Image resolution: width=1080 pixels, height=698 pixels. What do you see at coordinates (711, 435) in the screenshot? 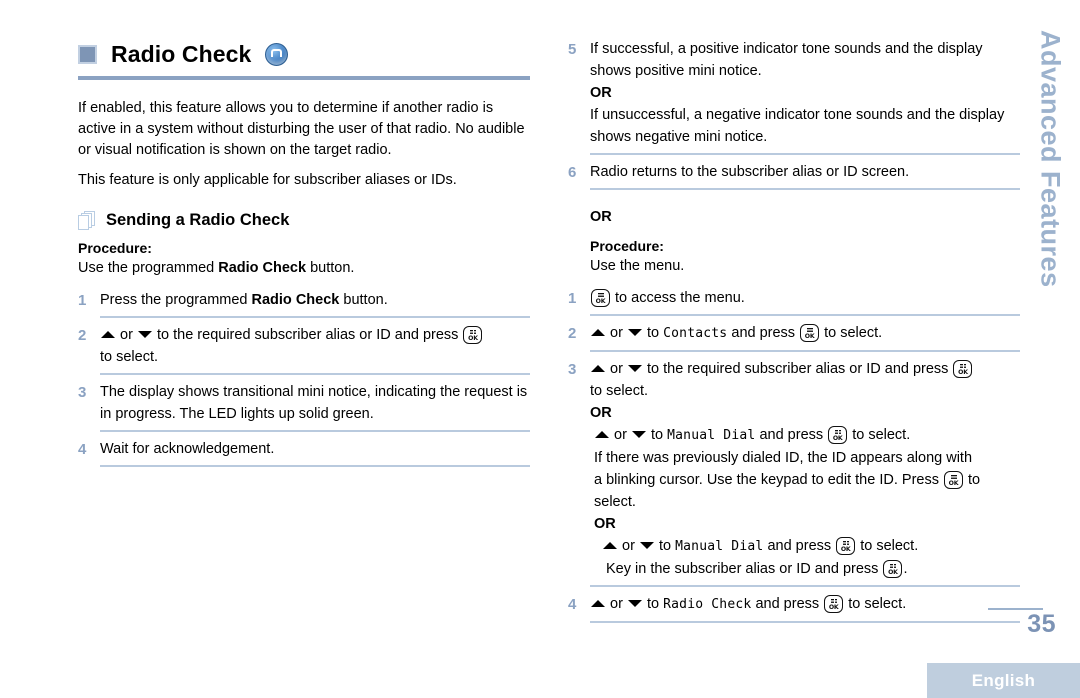
I see `menu-step3-alt-target: Manual Dial` at bounding box center [711, 435].